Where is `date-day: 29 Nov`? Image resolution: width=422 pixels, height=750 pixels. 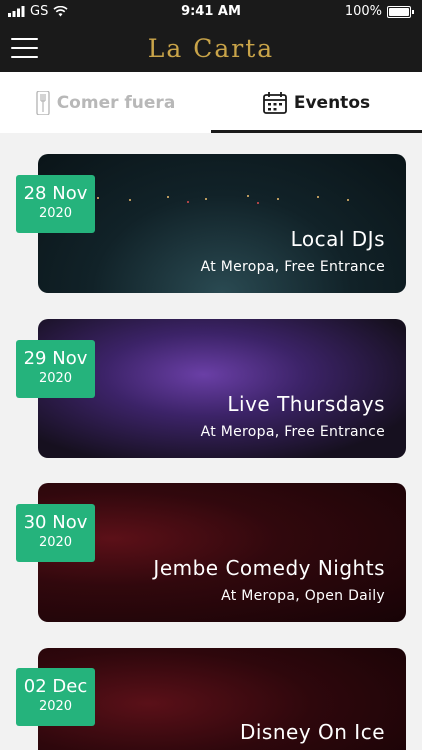 date-day: 29 Nov is located at coordinates (55, 358).